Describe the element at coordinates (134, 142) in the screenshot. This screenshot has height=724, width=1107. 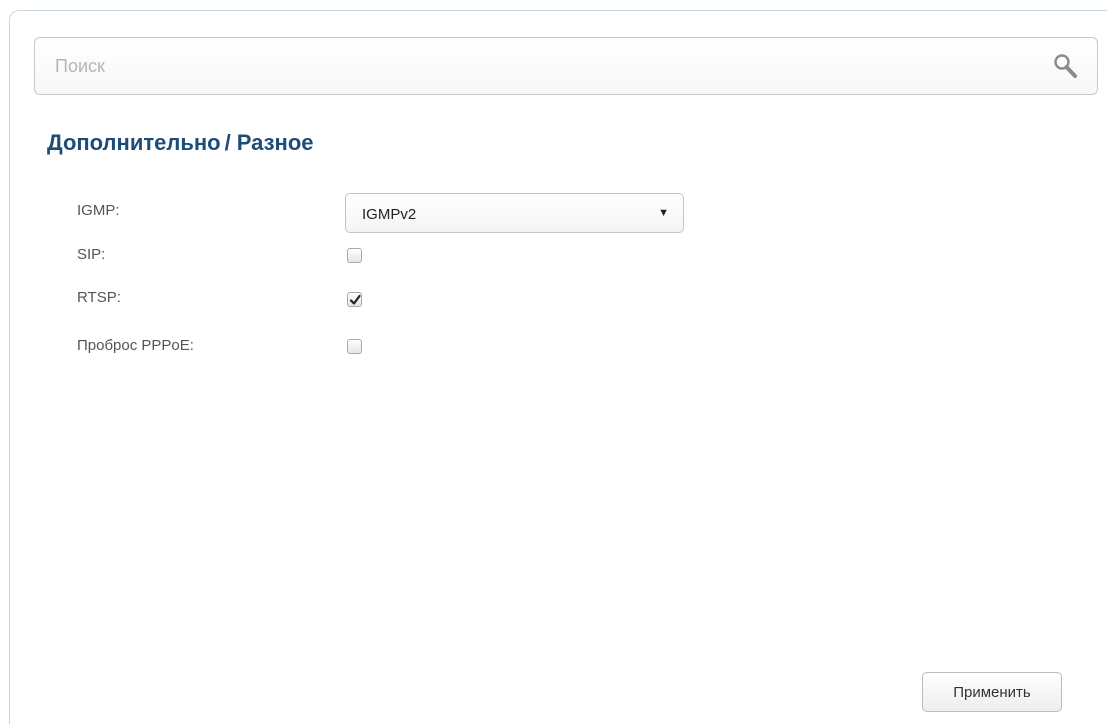
I see `breadcrumb-parent: Дополнительно` at that location.